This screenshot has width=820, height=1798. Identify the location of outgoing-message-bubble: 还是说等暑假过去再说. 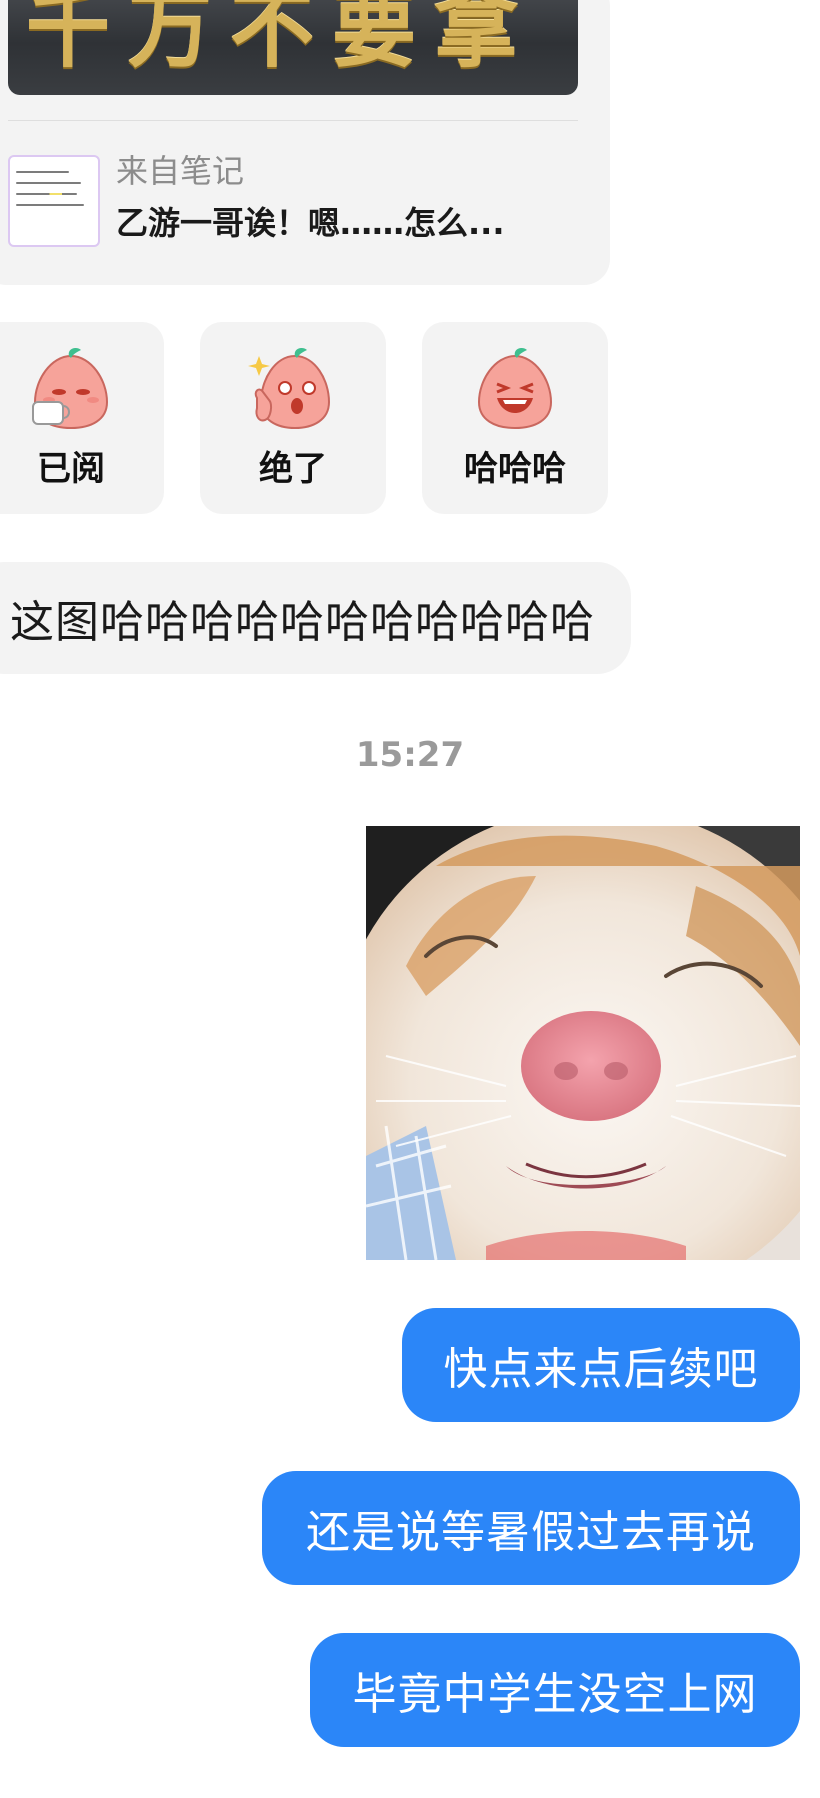
(531, 1528).